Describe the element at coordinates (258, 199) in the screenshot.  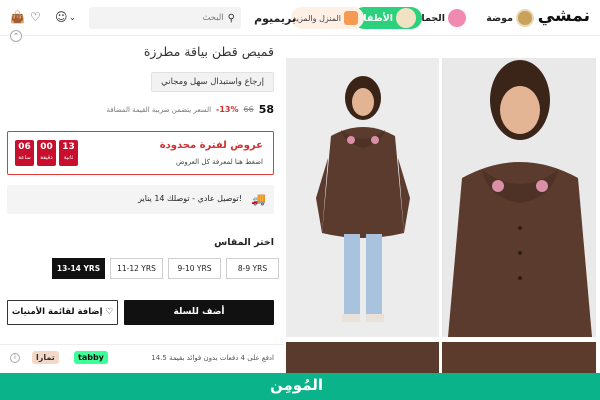
I see `truck-icon: 🚚` at that location.